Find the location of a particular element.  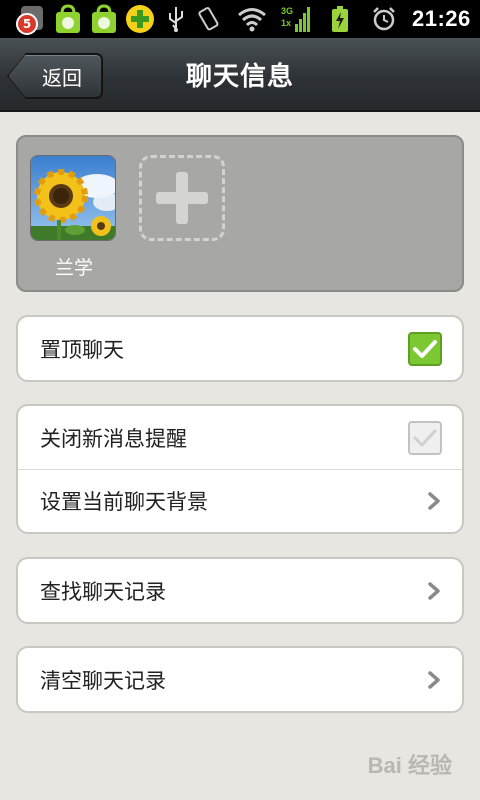

status-bar: 5 3G 1x 21:26 is located at coordinates (240, 19).